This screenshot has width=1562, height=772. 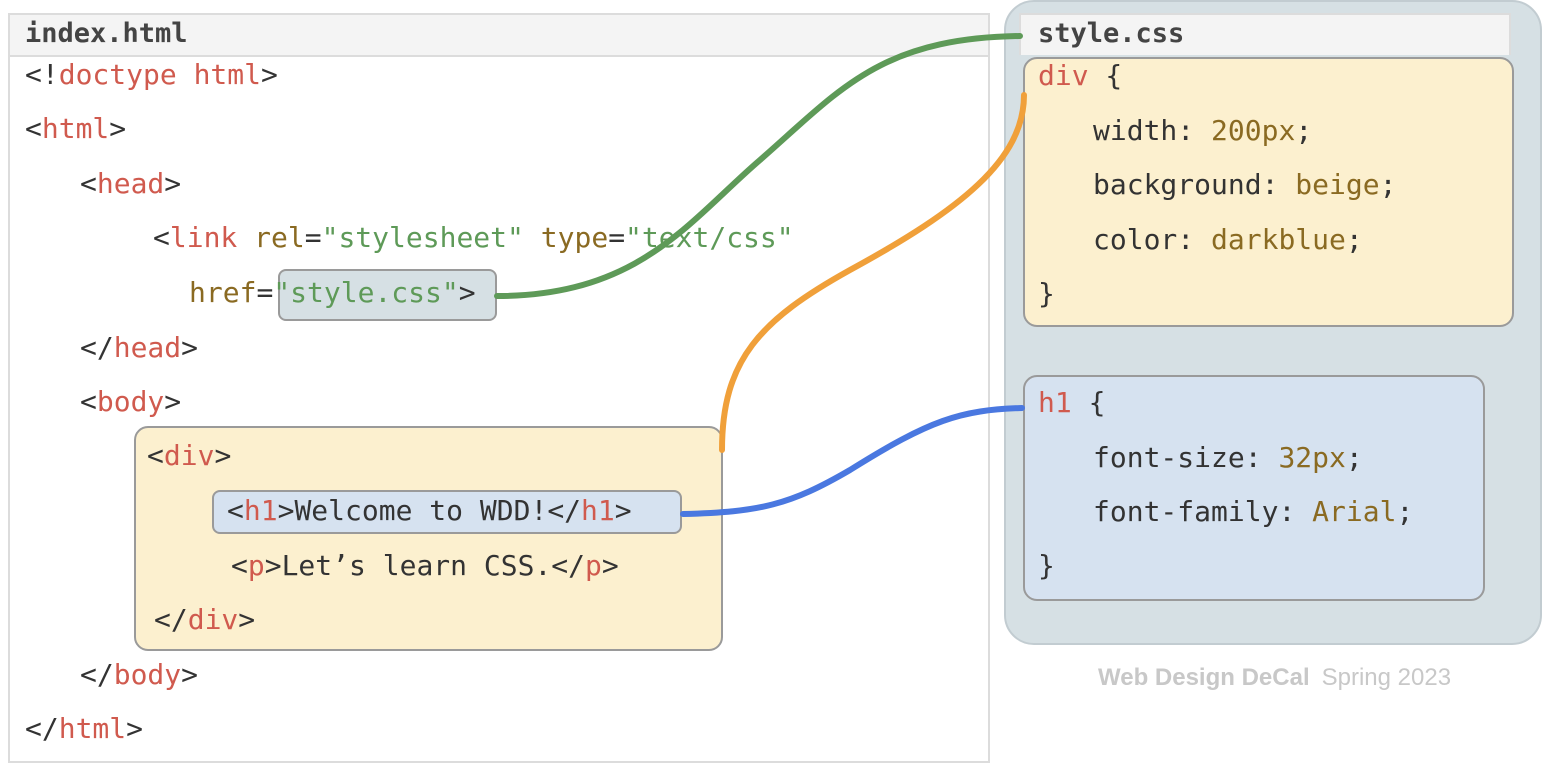 What do you see at coordinates (422, 237) in the screenshot?
I see `attr-value: "stylesheet"` at bounding box center [422, 237].